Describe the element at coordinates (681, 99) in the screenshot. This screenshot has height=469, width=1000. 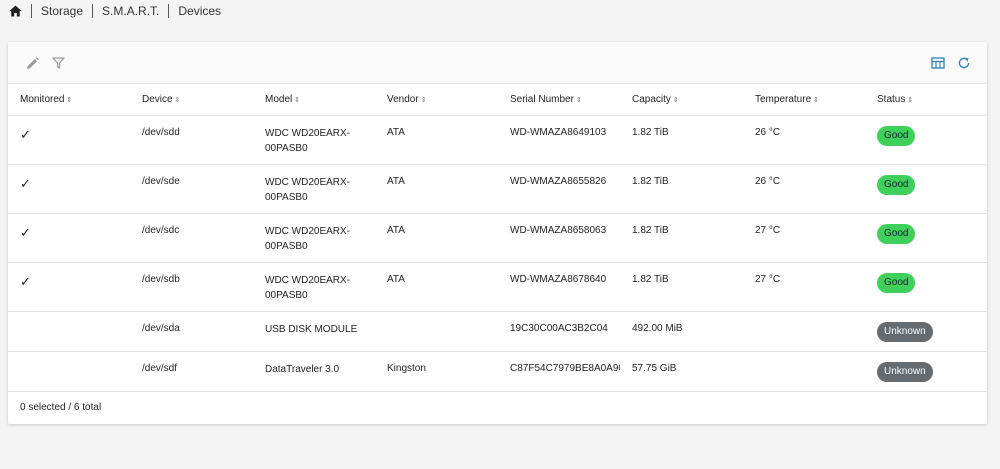
I see `column-header-capacity: Capacity ⇕` at that location.